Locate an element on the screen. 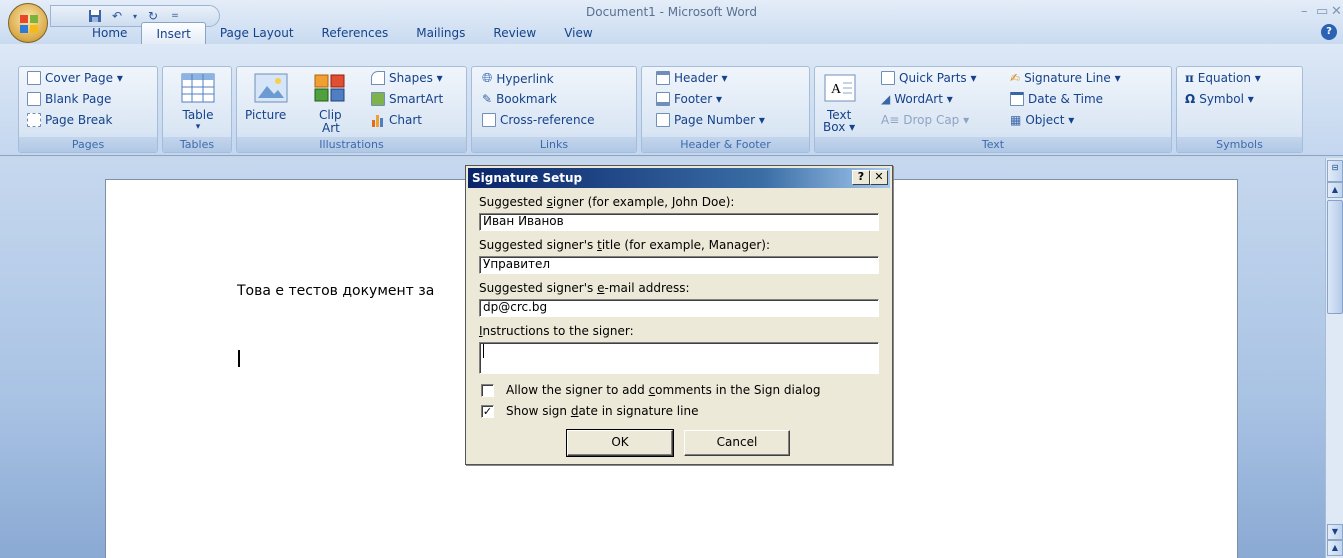 The height and width of the screenshot is (558, 1343). instructions-caret is located at coordinates (483, 351).